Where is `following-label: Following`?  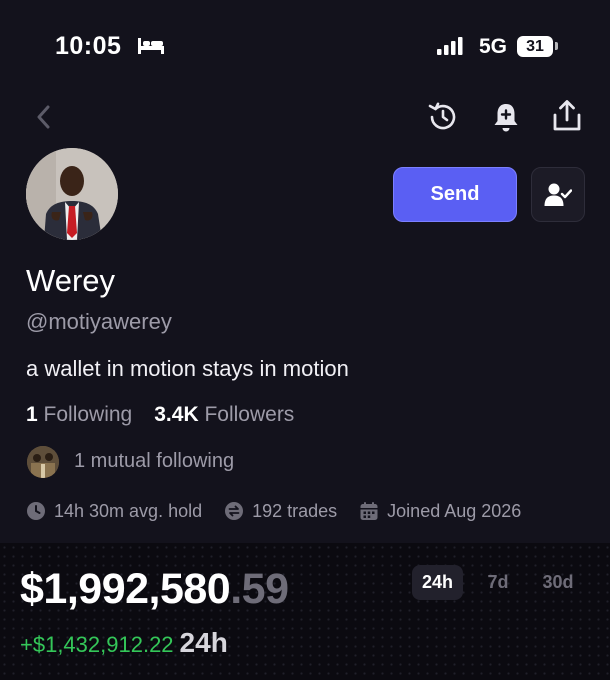 following-label: Following is located at coordinates (88, 414).